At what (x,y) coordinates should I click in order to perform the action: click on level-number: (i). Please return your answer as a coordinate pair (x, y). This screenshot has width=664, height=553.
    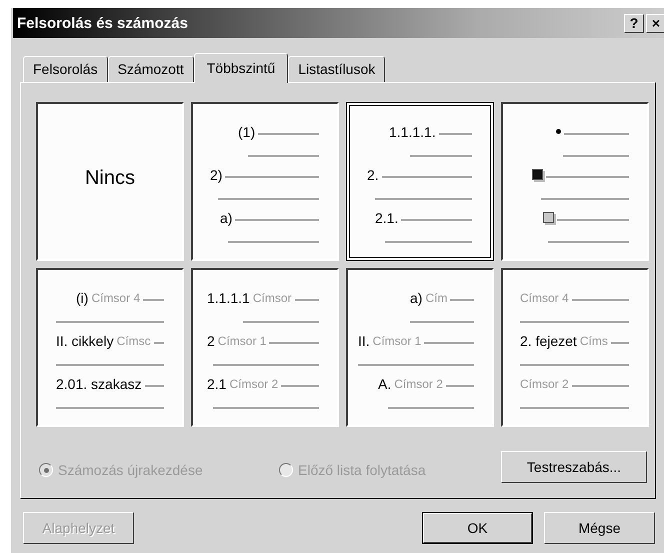
    Looking at the image, I should click on (82, 298).